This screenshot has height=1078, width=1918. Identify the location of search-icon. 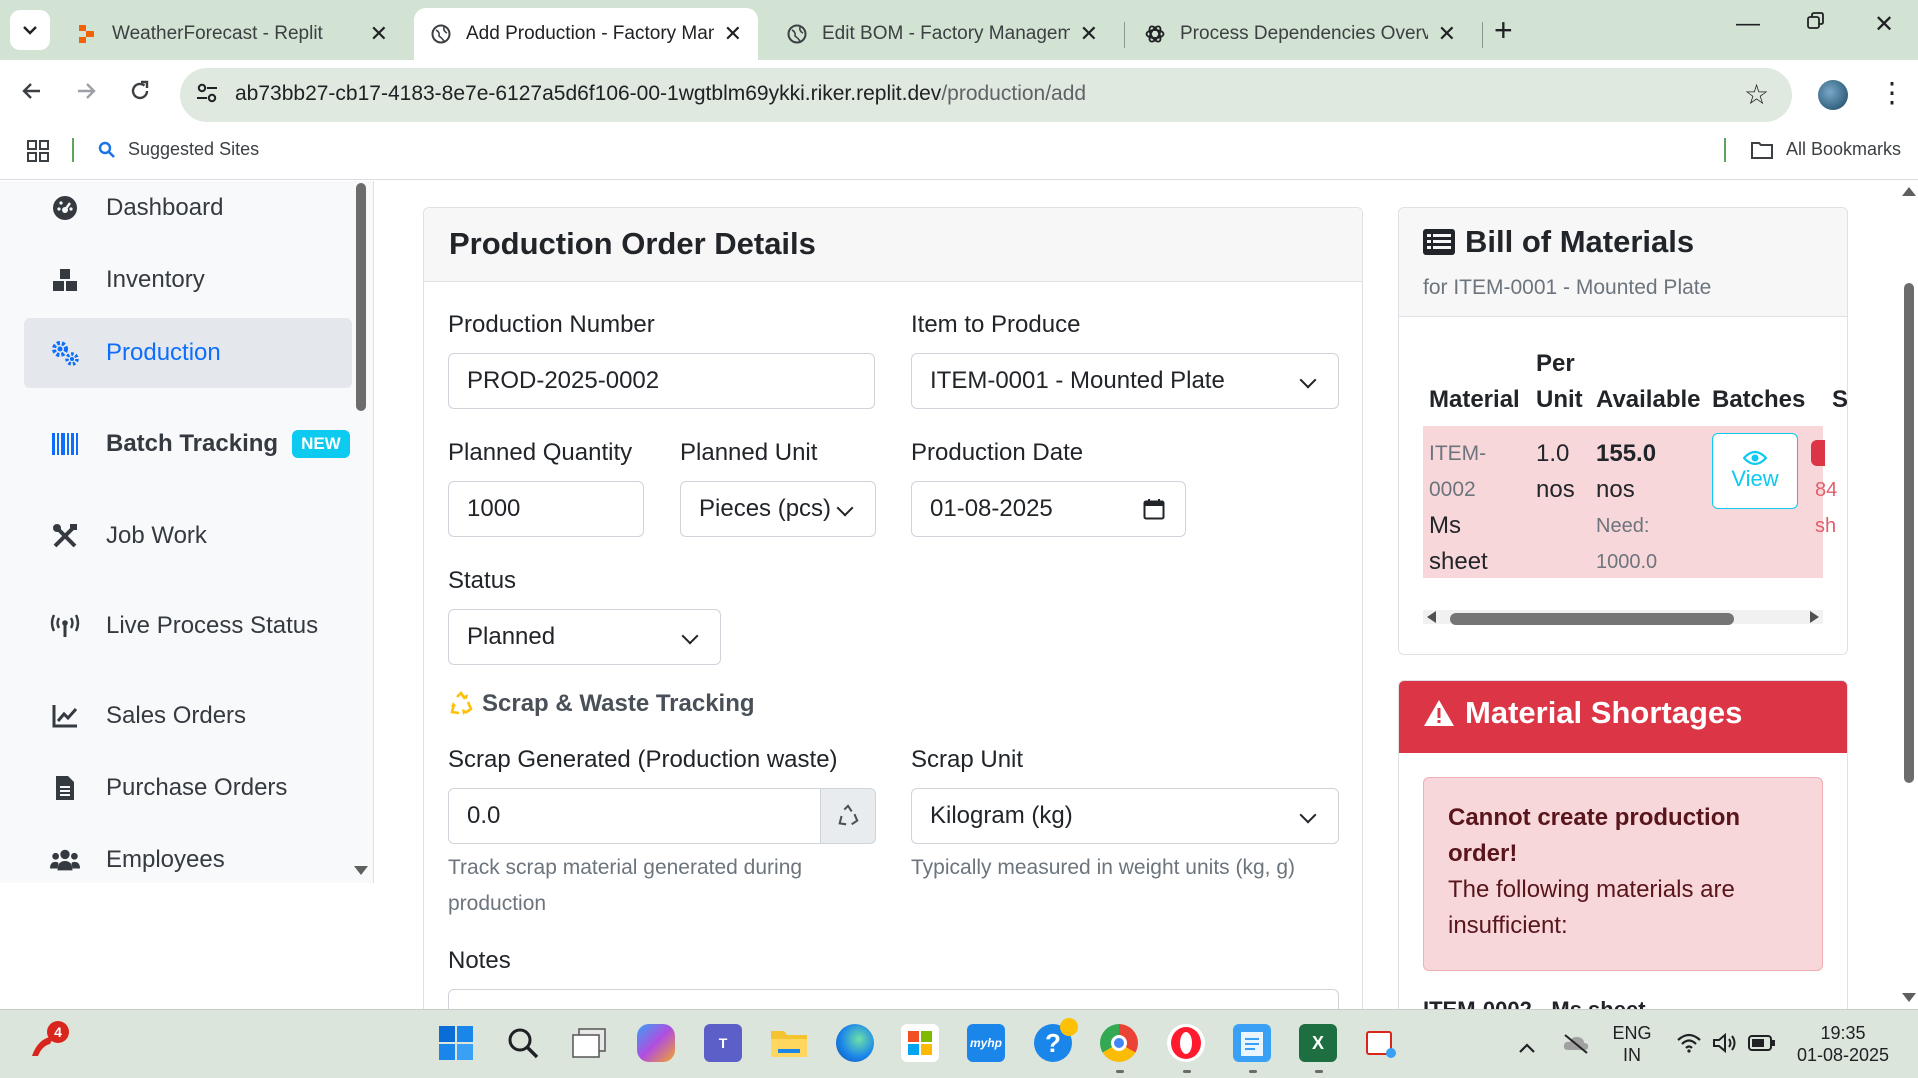
(523, 1043).